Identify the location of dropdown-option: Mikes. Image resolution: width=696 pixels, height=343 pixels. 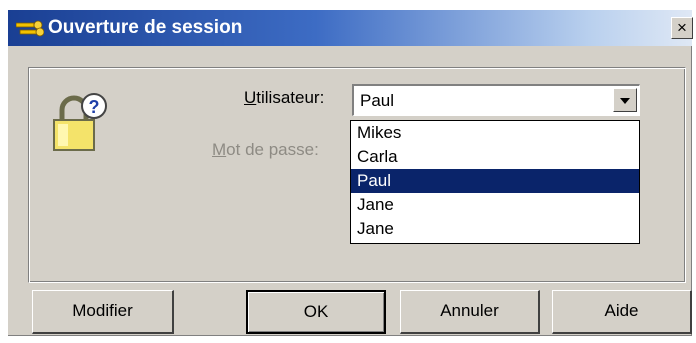
(495, 133).